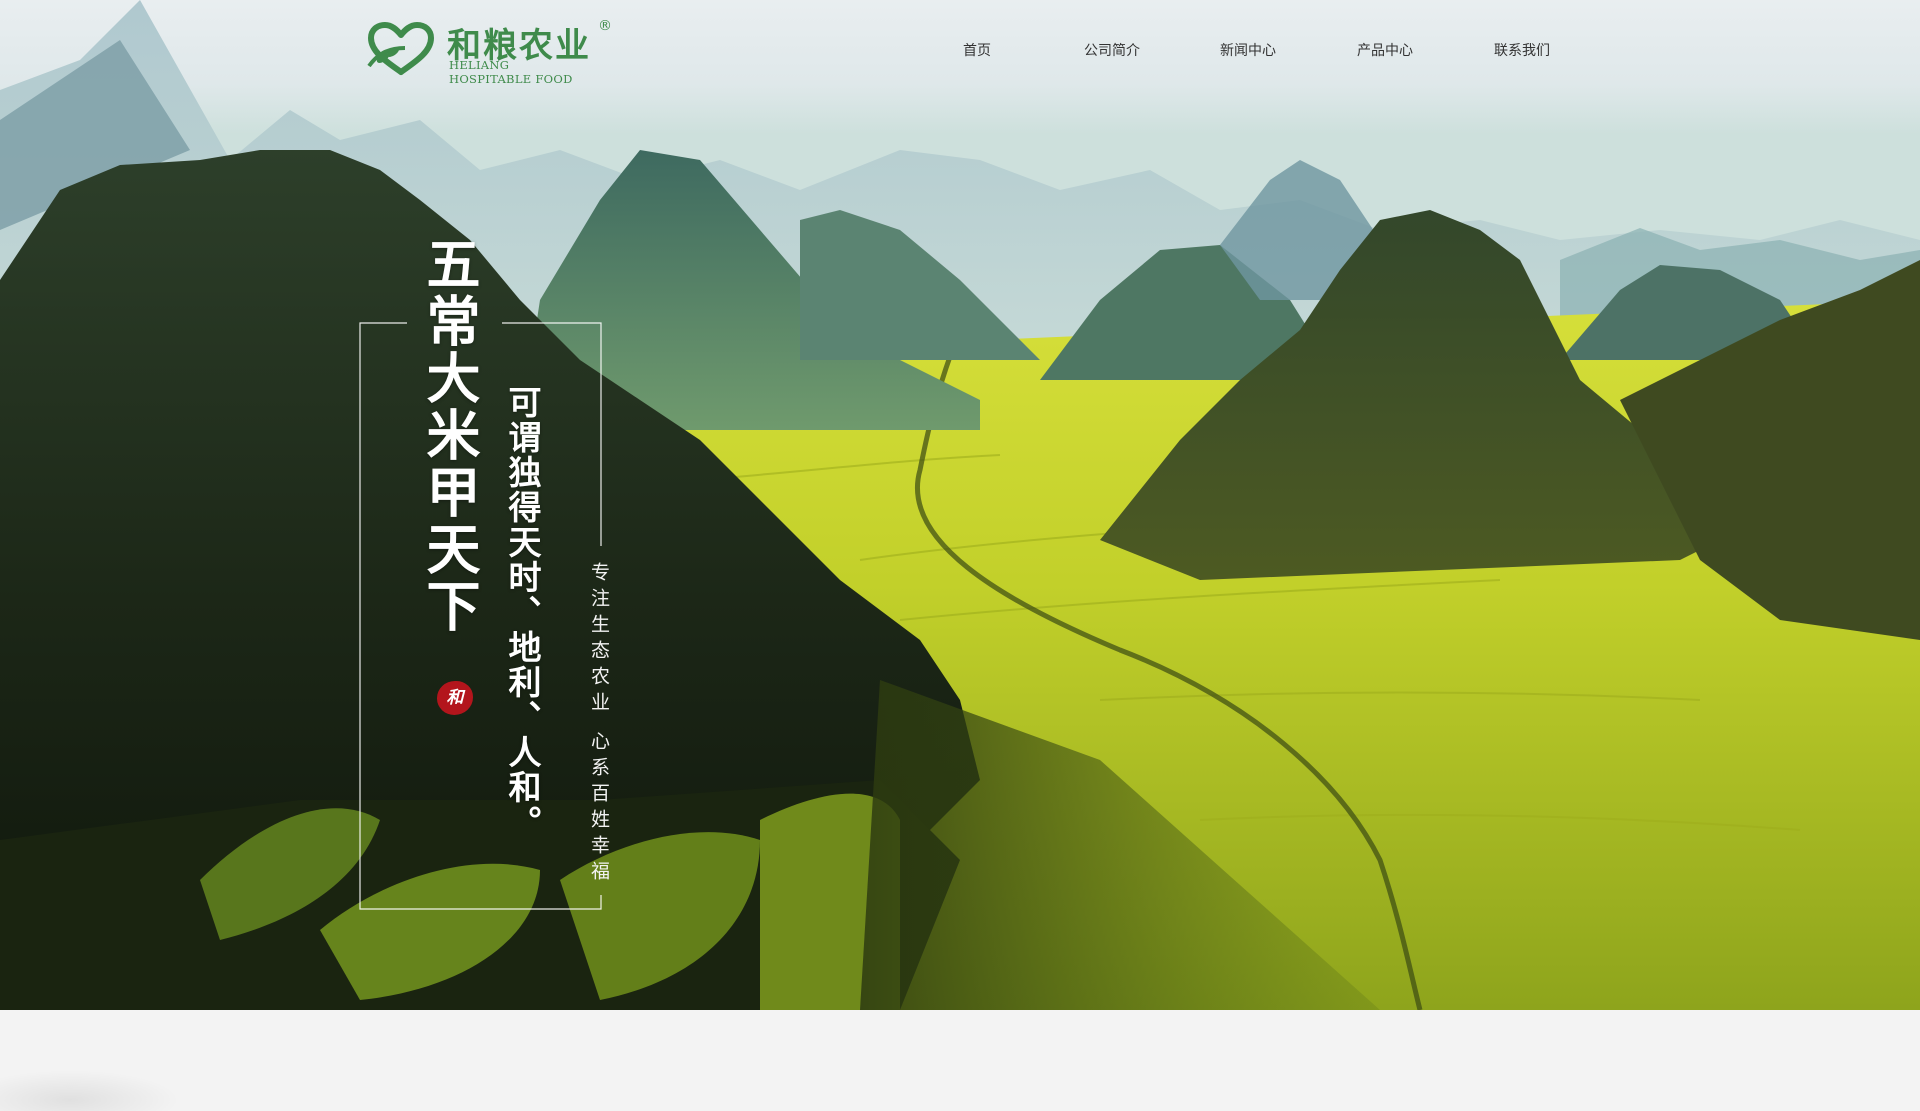 Image resolution: width=1920 pixels, height=1111 pixels. Describe the element at coordinates (1522, 50) in the screenshot. I see `nav-contact-us: 联系我们` at that location.